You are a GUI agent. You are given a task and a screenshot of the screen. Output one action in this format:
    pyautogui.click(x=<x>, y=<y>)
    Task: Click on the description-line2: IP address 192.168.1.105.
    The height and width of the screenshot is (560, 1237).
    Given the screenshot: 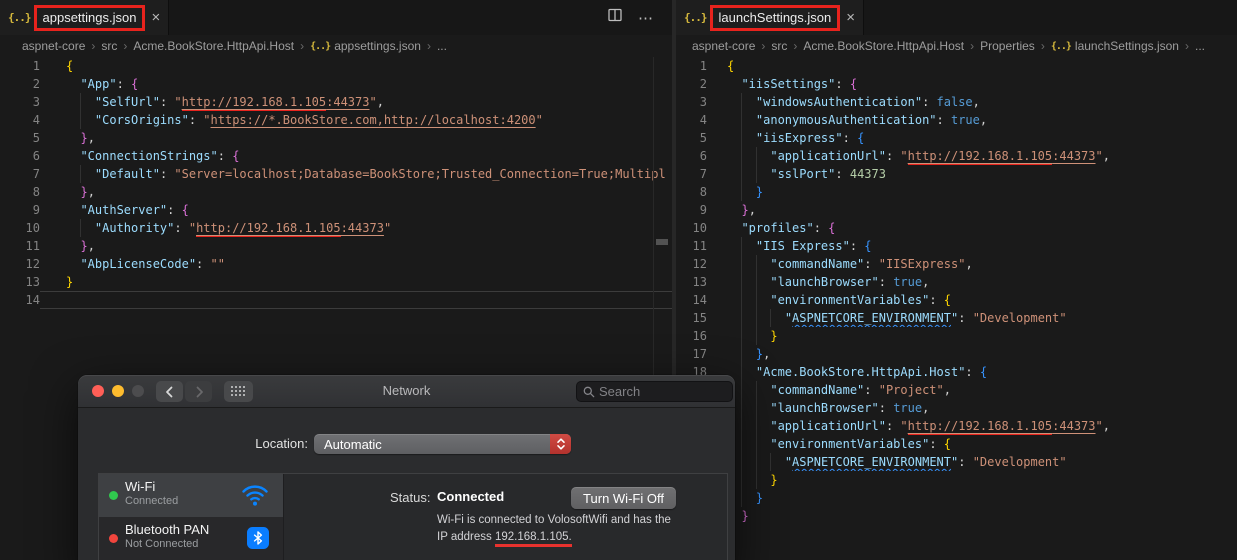 What is the action you would take?
    pyautogui.click(x=554, y=538)
    